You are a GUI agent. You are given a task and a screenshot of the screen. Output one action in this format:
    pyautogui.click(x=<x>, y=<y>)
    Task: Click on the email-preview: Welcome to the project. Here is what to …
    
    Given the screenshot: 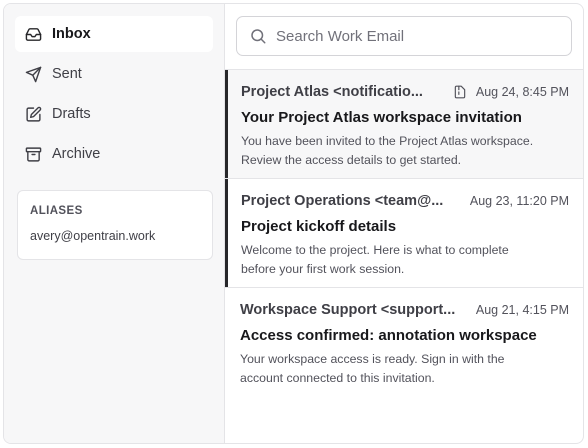 What is the action you would take?
    pyautogui.click(x=375, y=259)
    